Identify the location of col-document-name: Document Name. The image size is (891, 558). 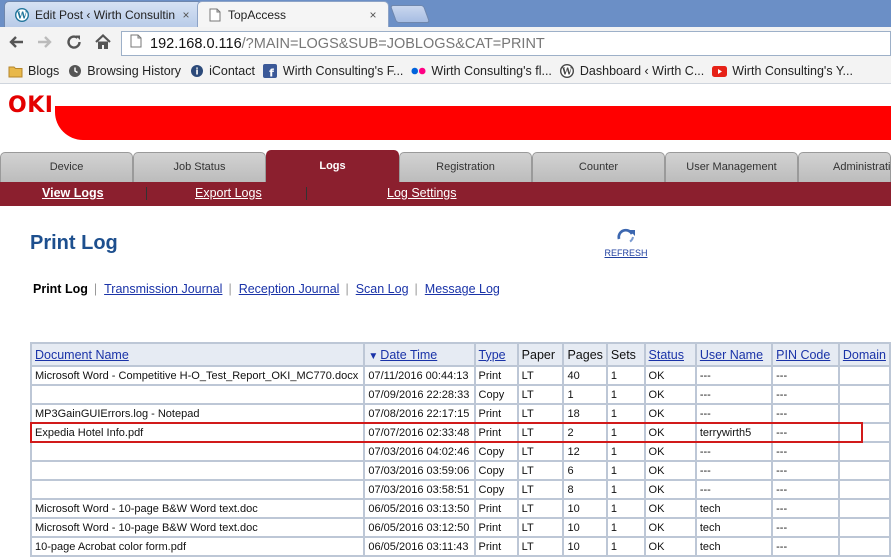
(197, 354).